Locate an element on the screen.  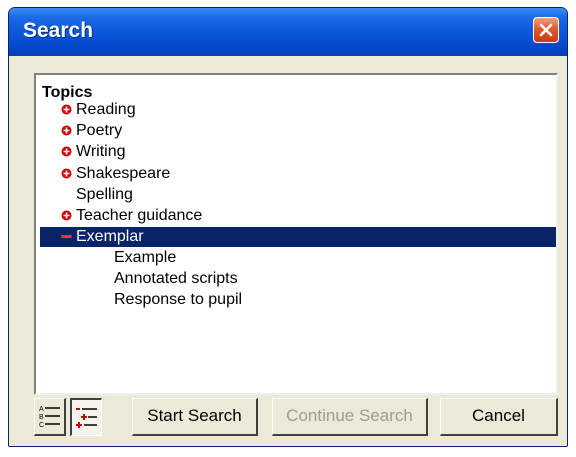
tree-node-label: Shakespeare is located at coordinates (123, 173).